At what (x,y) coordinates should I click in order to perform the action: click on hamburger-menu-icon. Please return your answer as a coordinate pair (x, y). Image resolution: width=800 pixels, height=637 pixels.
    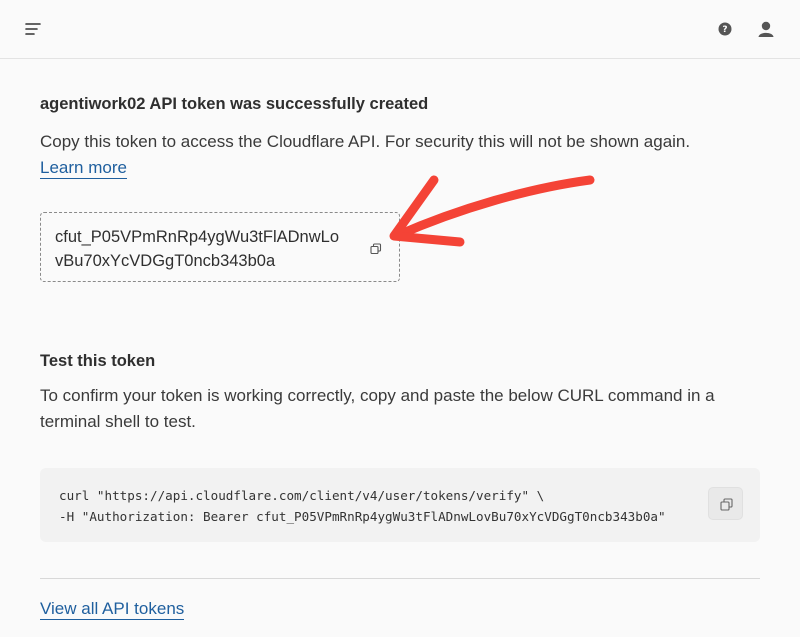
    Looking at the image, I should click on (34, 29).